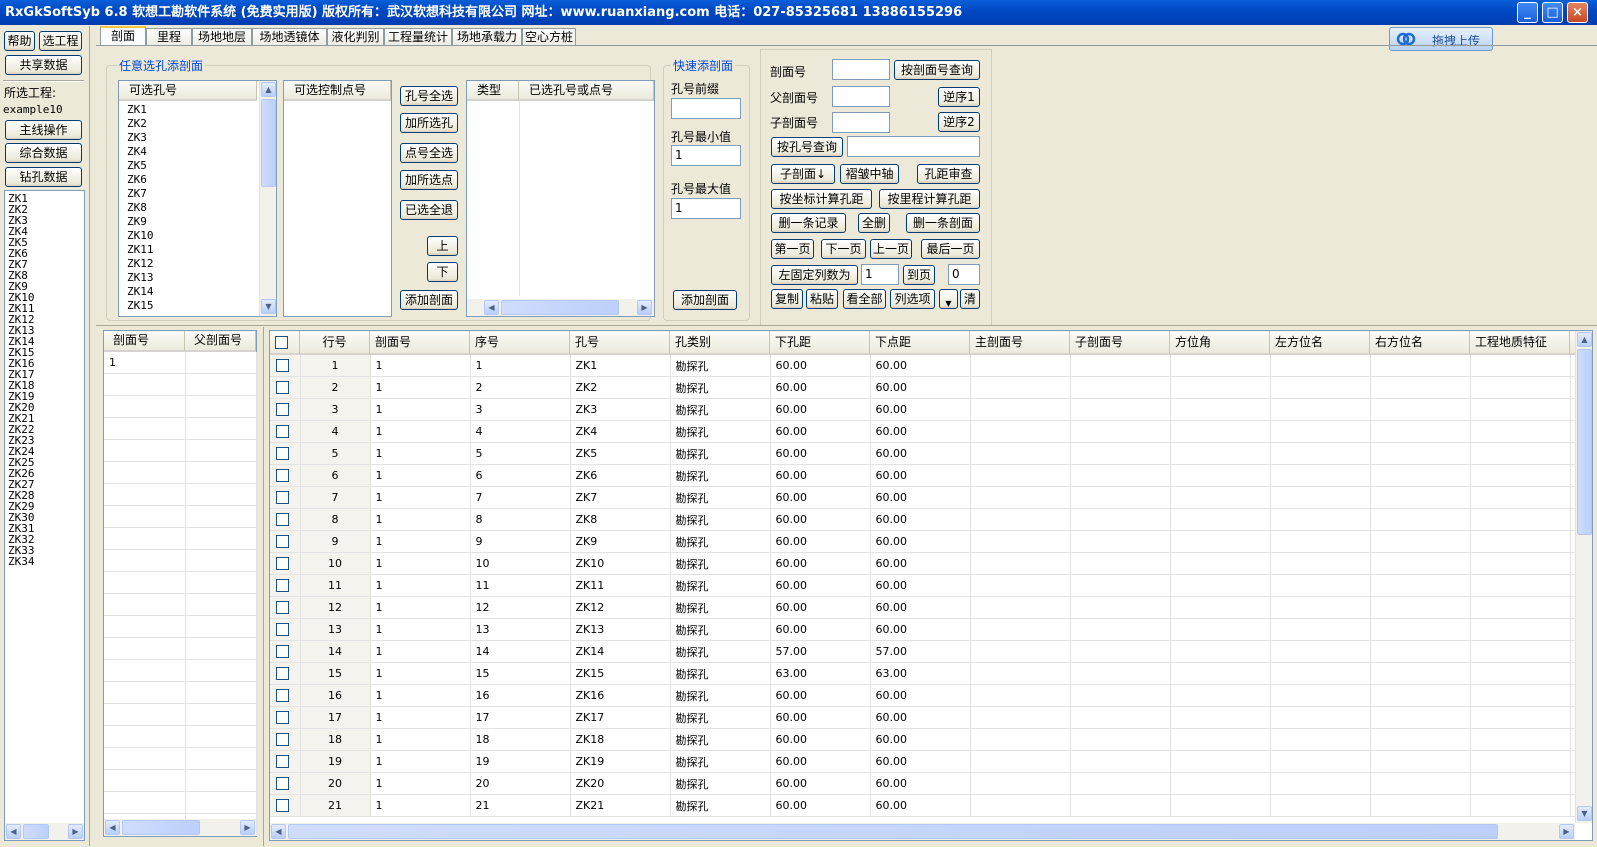  What do you see at coordinates (1527, 12) in the screenshot?
I see `minimize-button: _` at bounding box center [1527, 12].